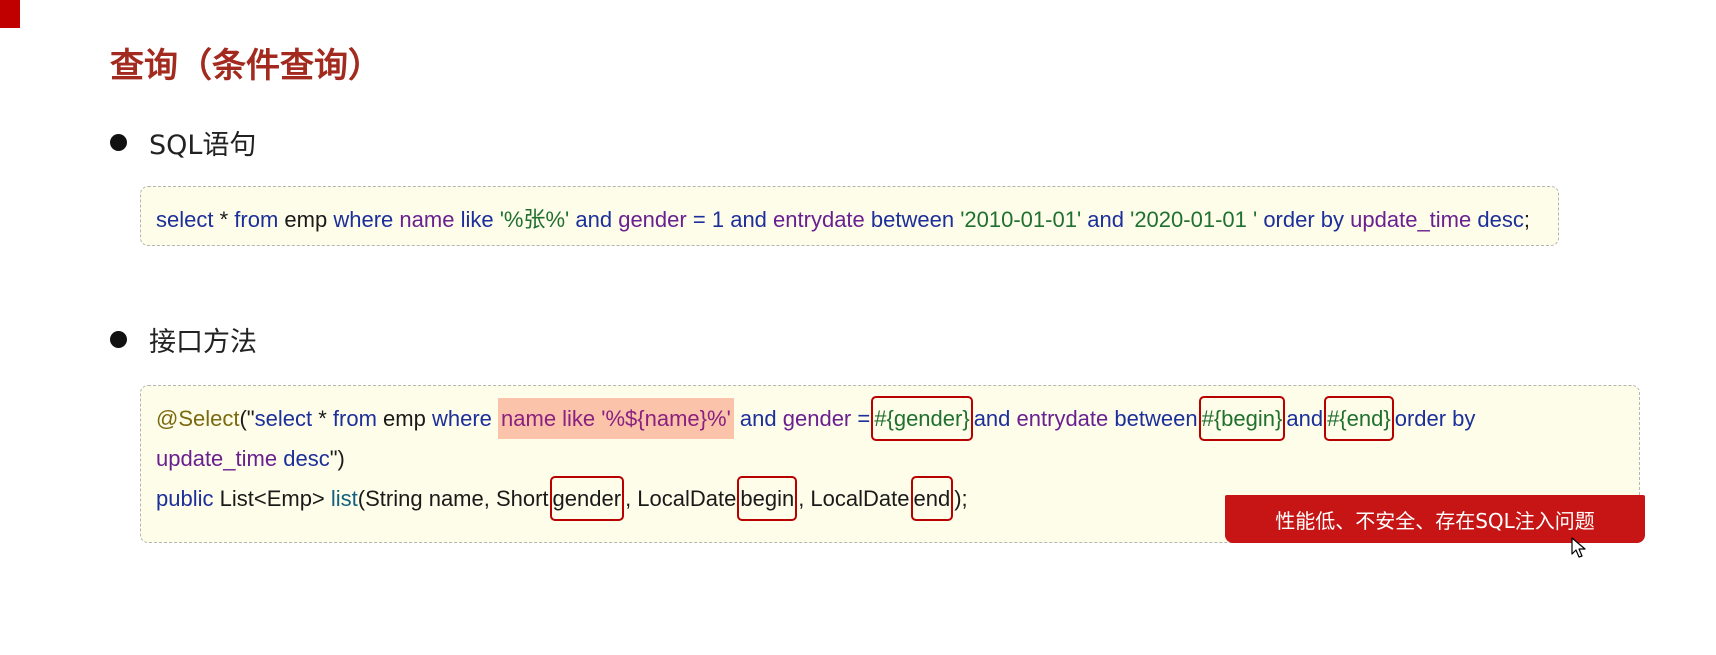 This screenshot has height=655, width=1716. What do you see at coordinates (1578, 547) in the screenshot?
I see `mouse-pointer-icon` at bounding box center [1578, 547].